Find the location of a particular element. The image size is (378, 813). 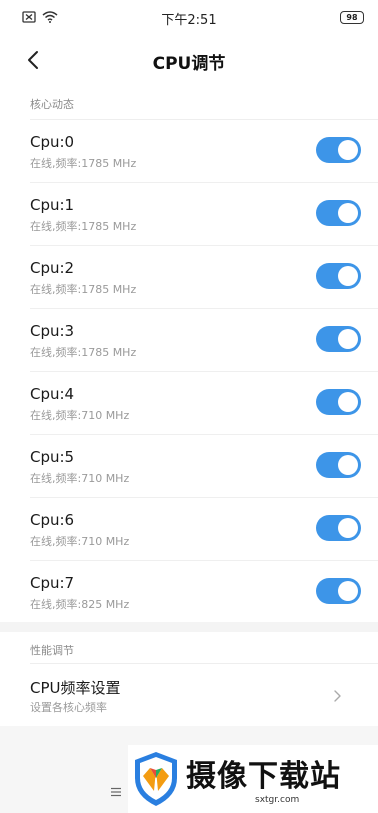

cpu-row-6: Cpu:6 在线,频率:710 MHz is located at coordinates (189, 529).